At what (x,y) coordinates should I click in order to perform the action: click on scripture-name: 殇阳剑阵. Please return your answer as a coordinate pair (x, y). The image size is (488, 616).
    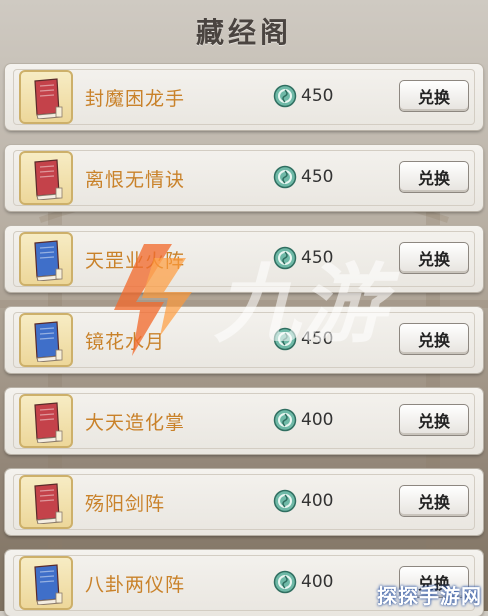
    Looking at the image, I should click on (125, 504).